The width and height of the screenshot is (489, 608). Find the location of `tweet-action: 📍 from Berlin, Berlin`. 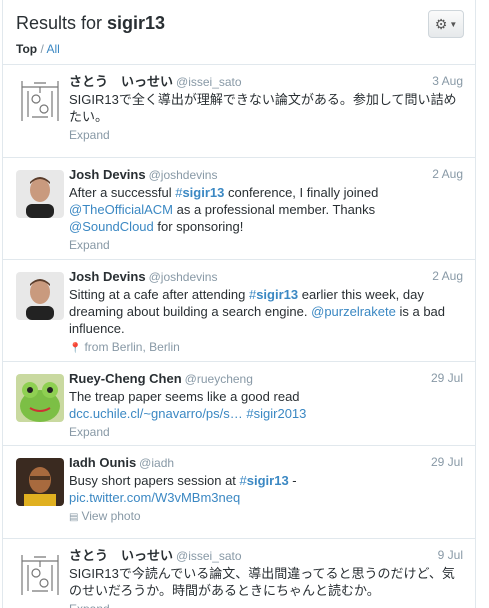

tweet-action: 📍 from Berlin, Berlin is located at coordinates (266, 348).